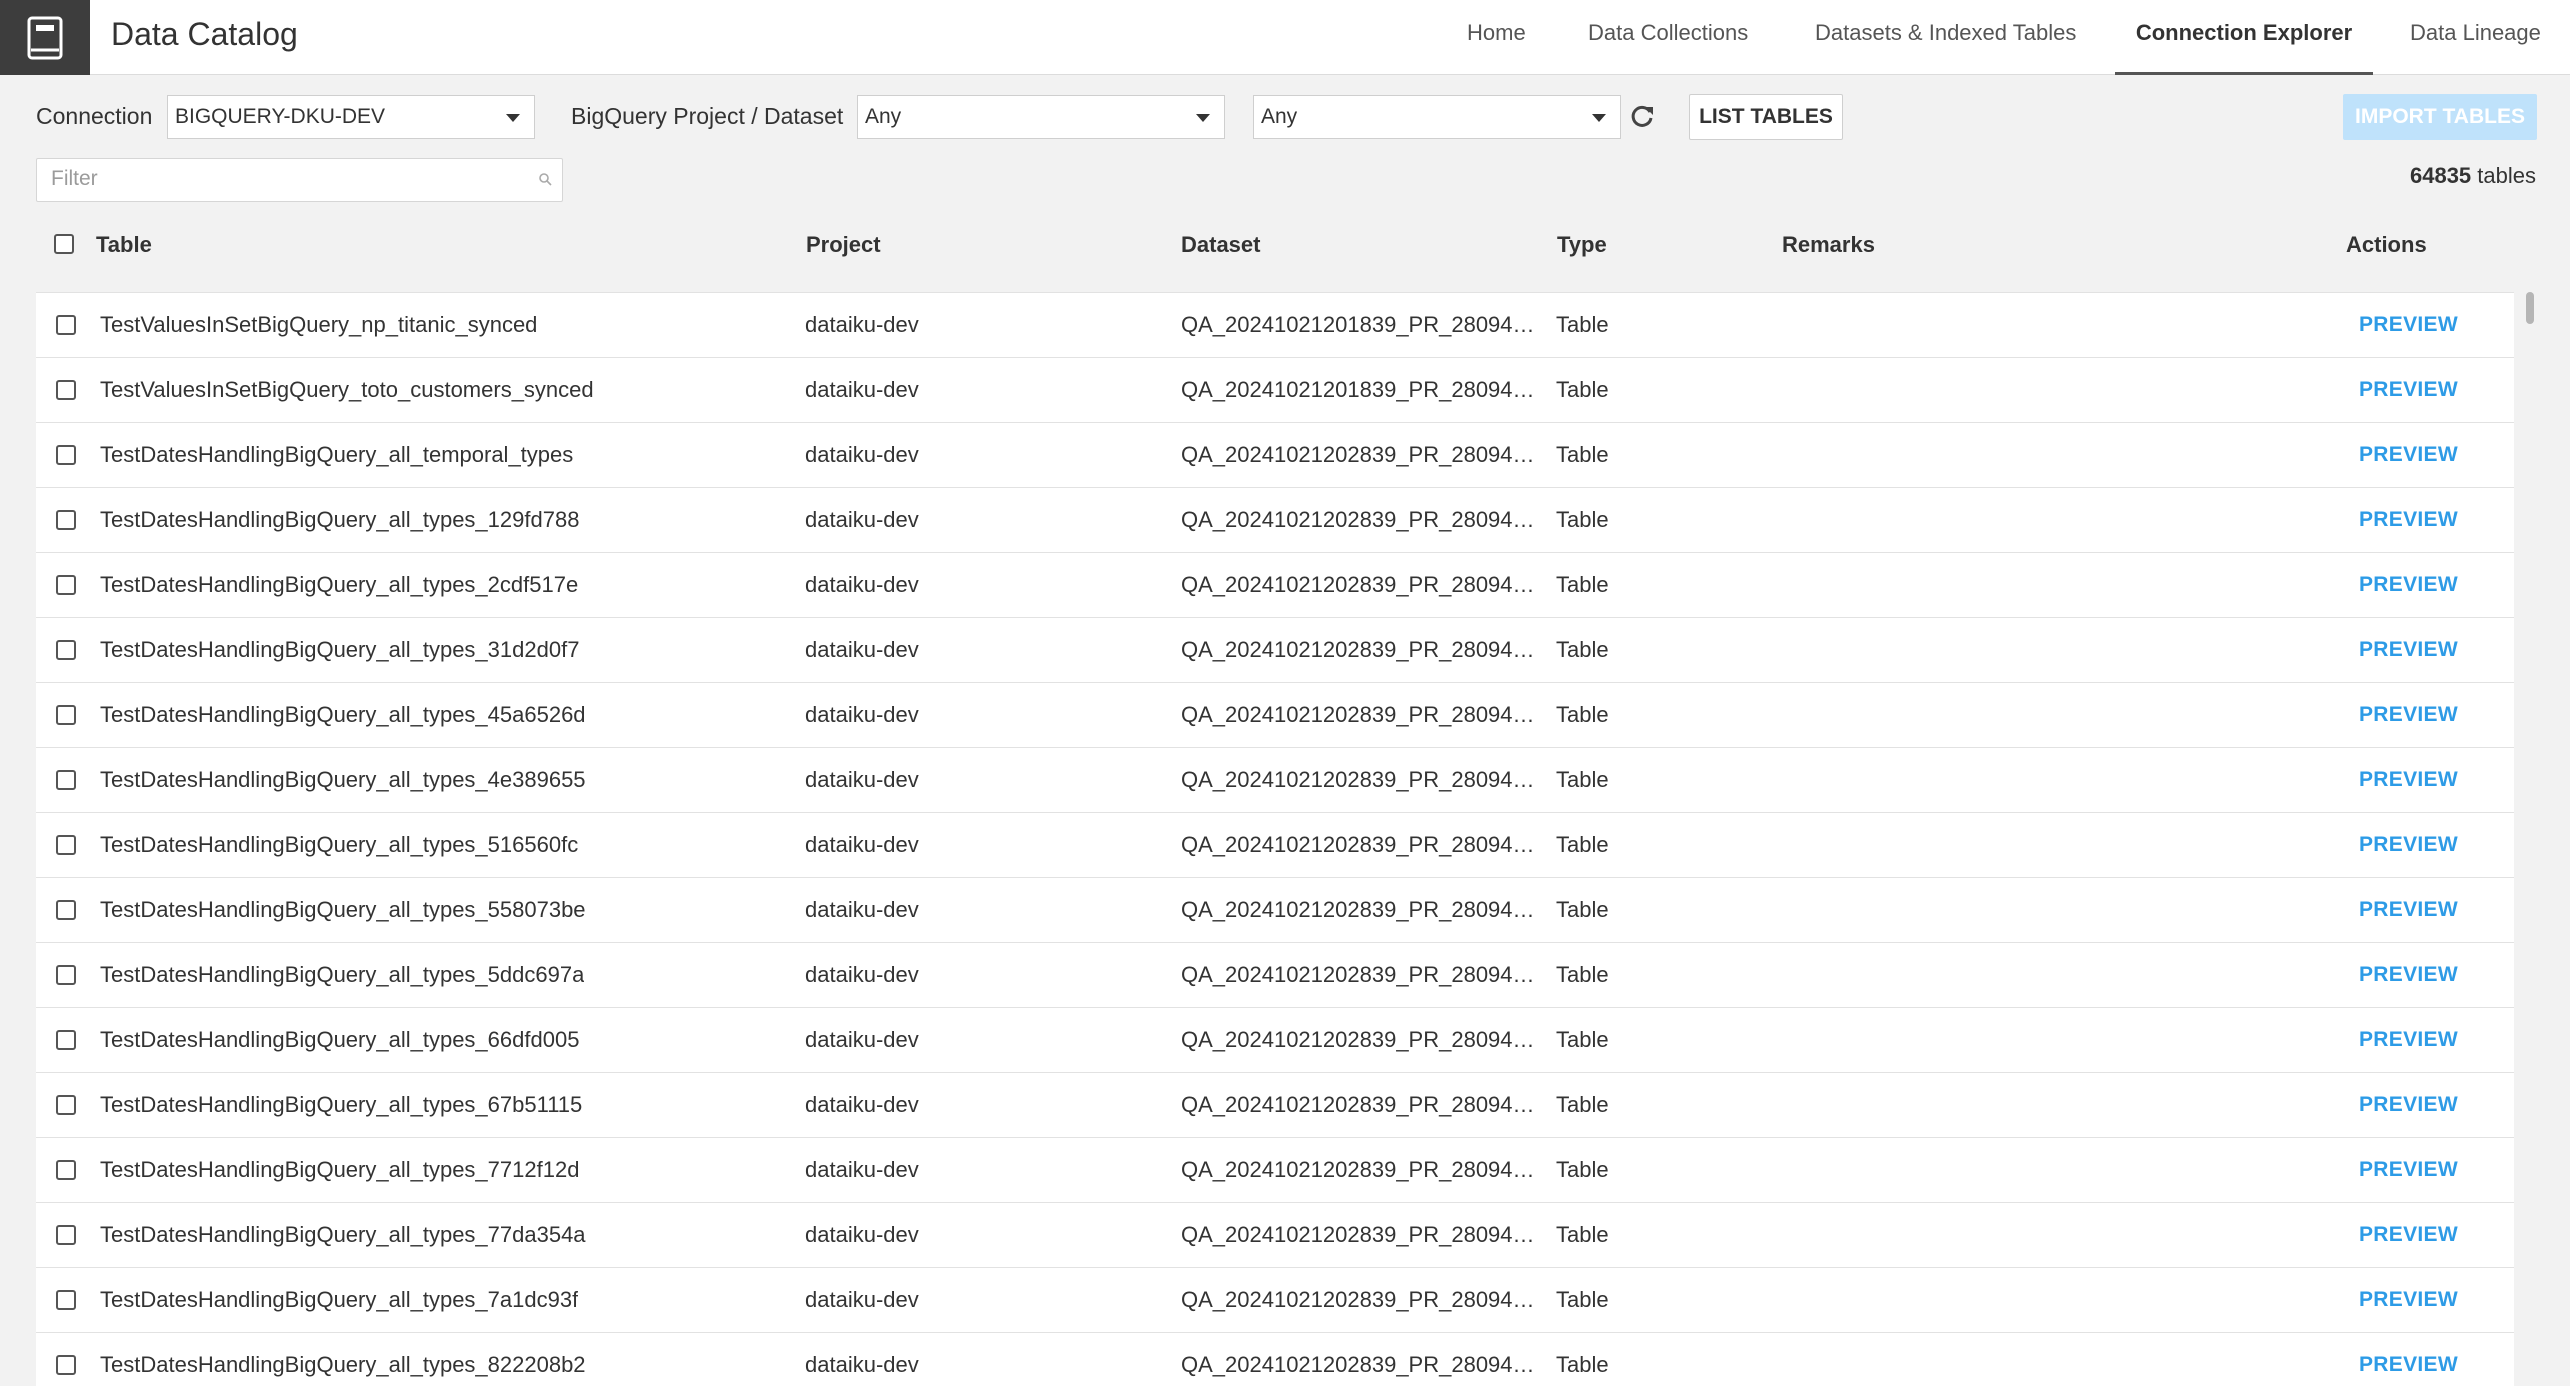 The image size is (2570, 1386). Describe the element at coordinates (1220, 245) in the screenshot. I see `column-header-dataset: Dataset` at that location.